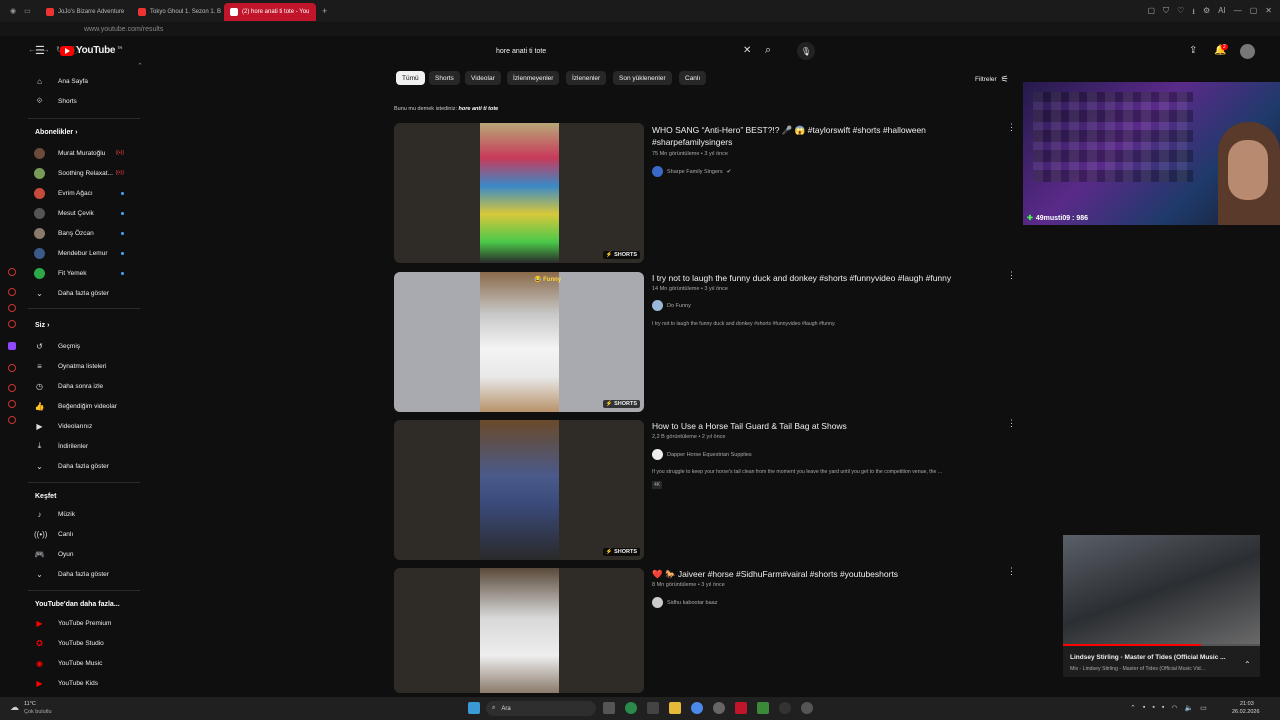  Describe the element at coordinates (631, 708) in the screenshot. I see `xbox-icon` at that location.